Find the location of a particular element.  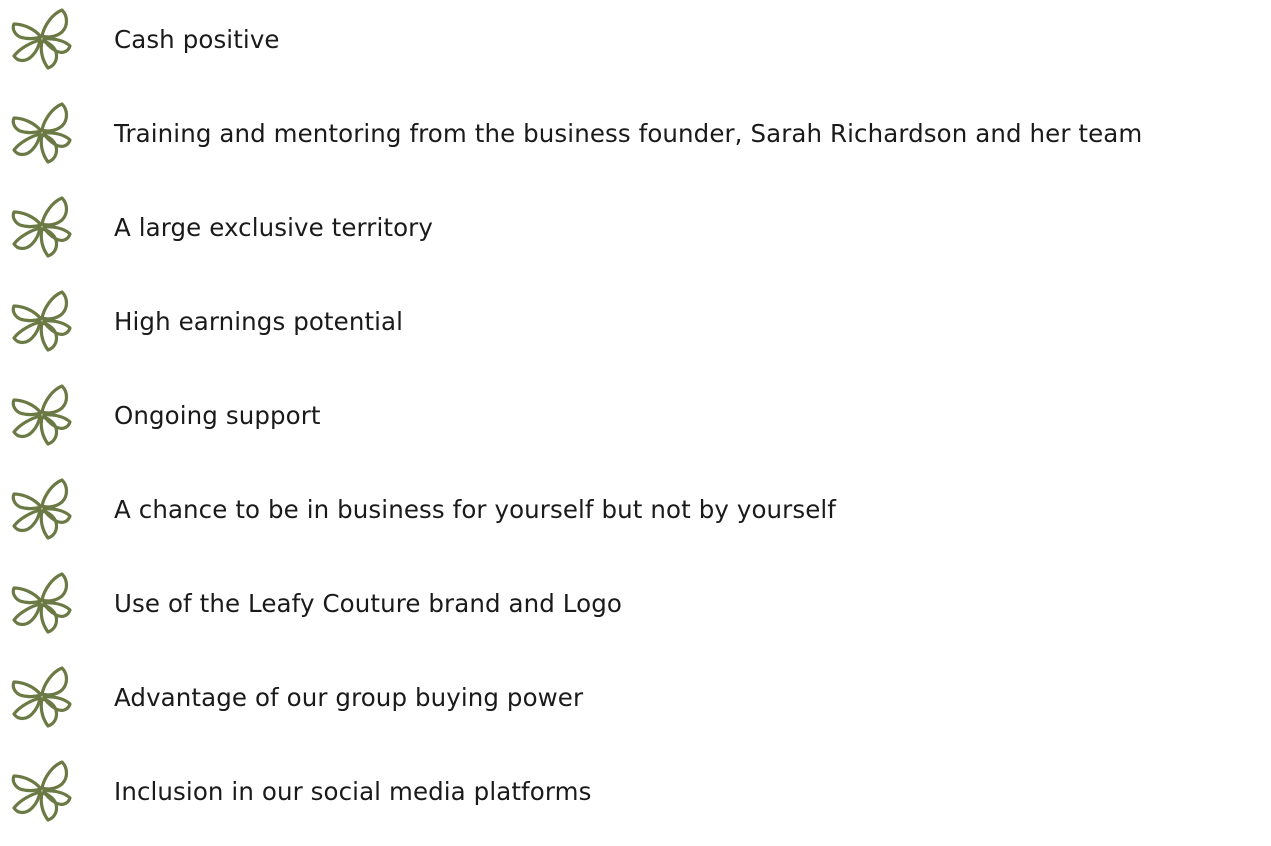

benefit-label: A large exclusive territory is located at coordinates (273, 227).